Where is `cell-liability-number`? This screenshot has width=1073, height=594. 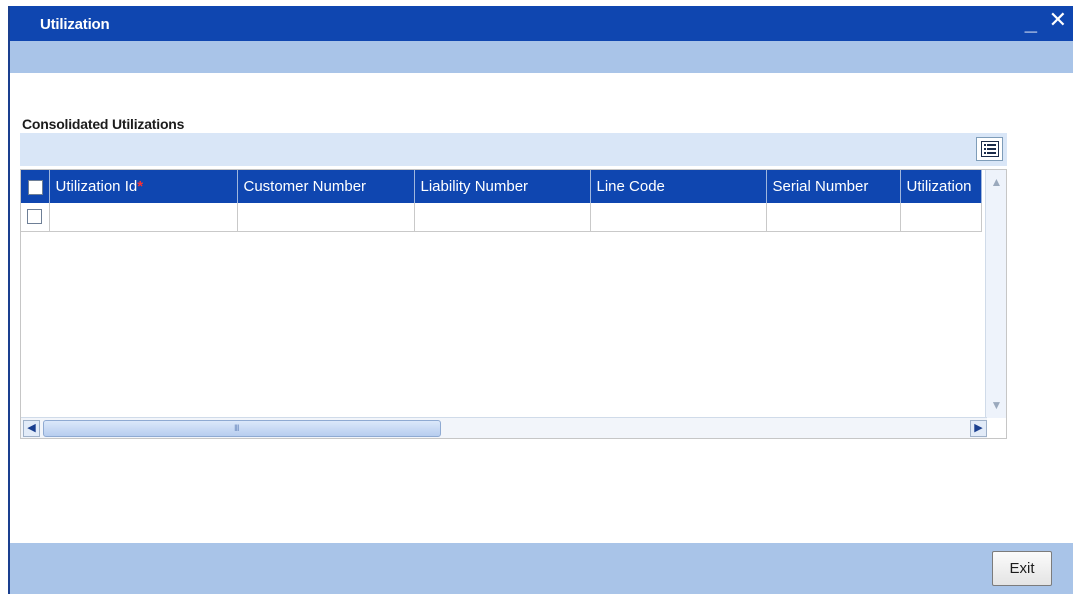 cell-liability-number is located at coordinates (502, 217).